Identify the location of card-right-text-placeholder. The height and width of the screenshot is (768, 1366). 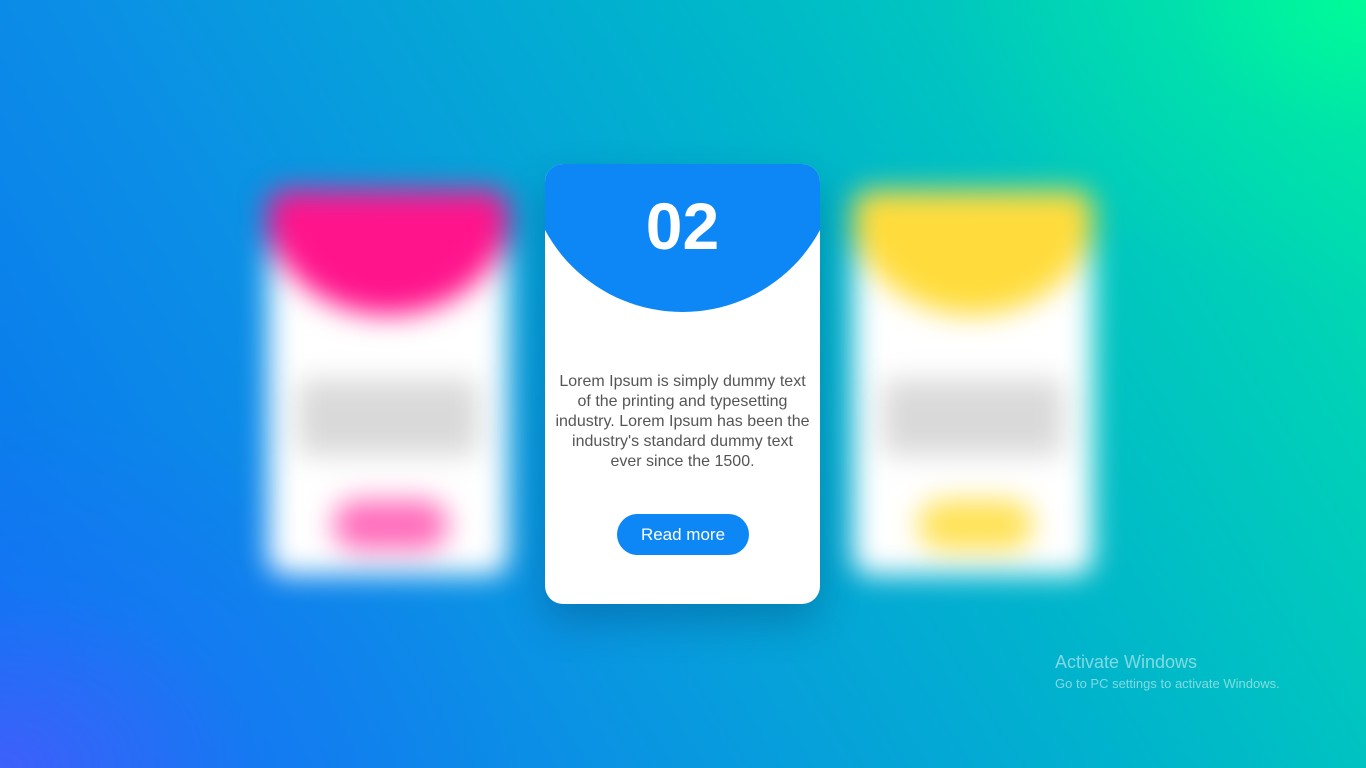
(973, 417).